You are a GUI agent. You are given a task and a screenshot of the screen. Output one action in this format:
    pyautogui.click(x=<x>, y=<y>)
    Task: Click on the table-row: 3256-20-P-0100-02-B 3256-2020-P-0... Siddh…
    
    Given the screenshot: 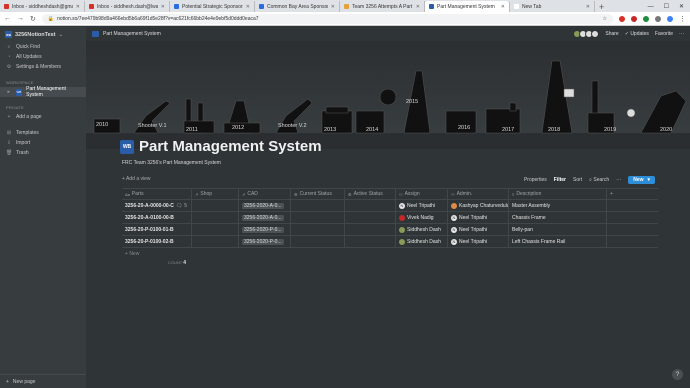 What is the action you would take?
    pyautogui.click(x=390, y=242)
    